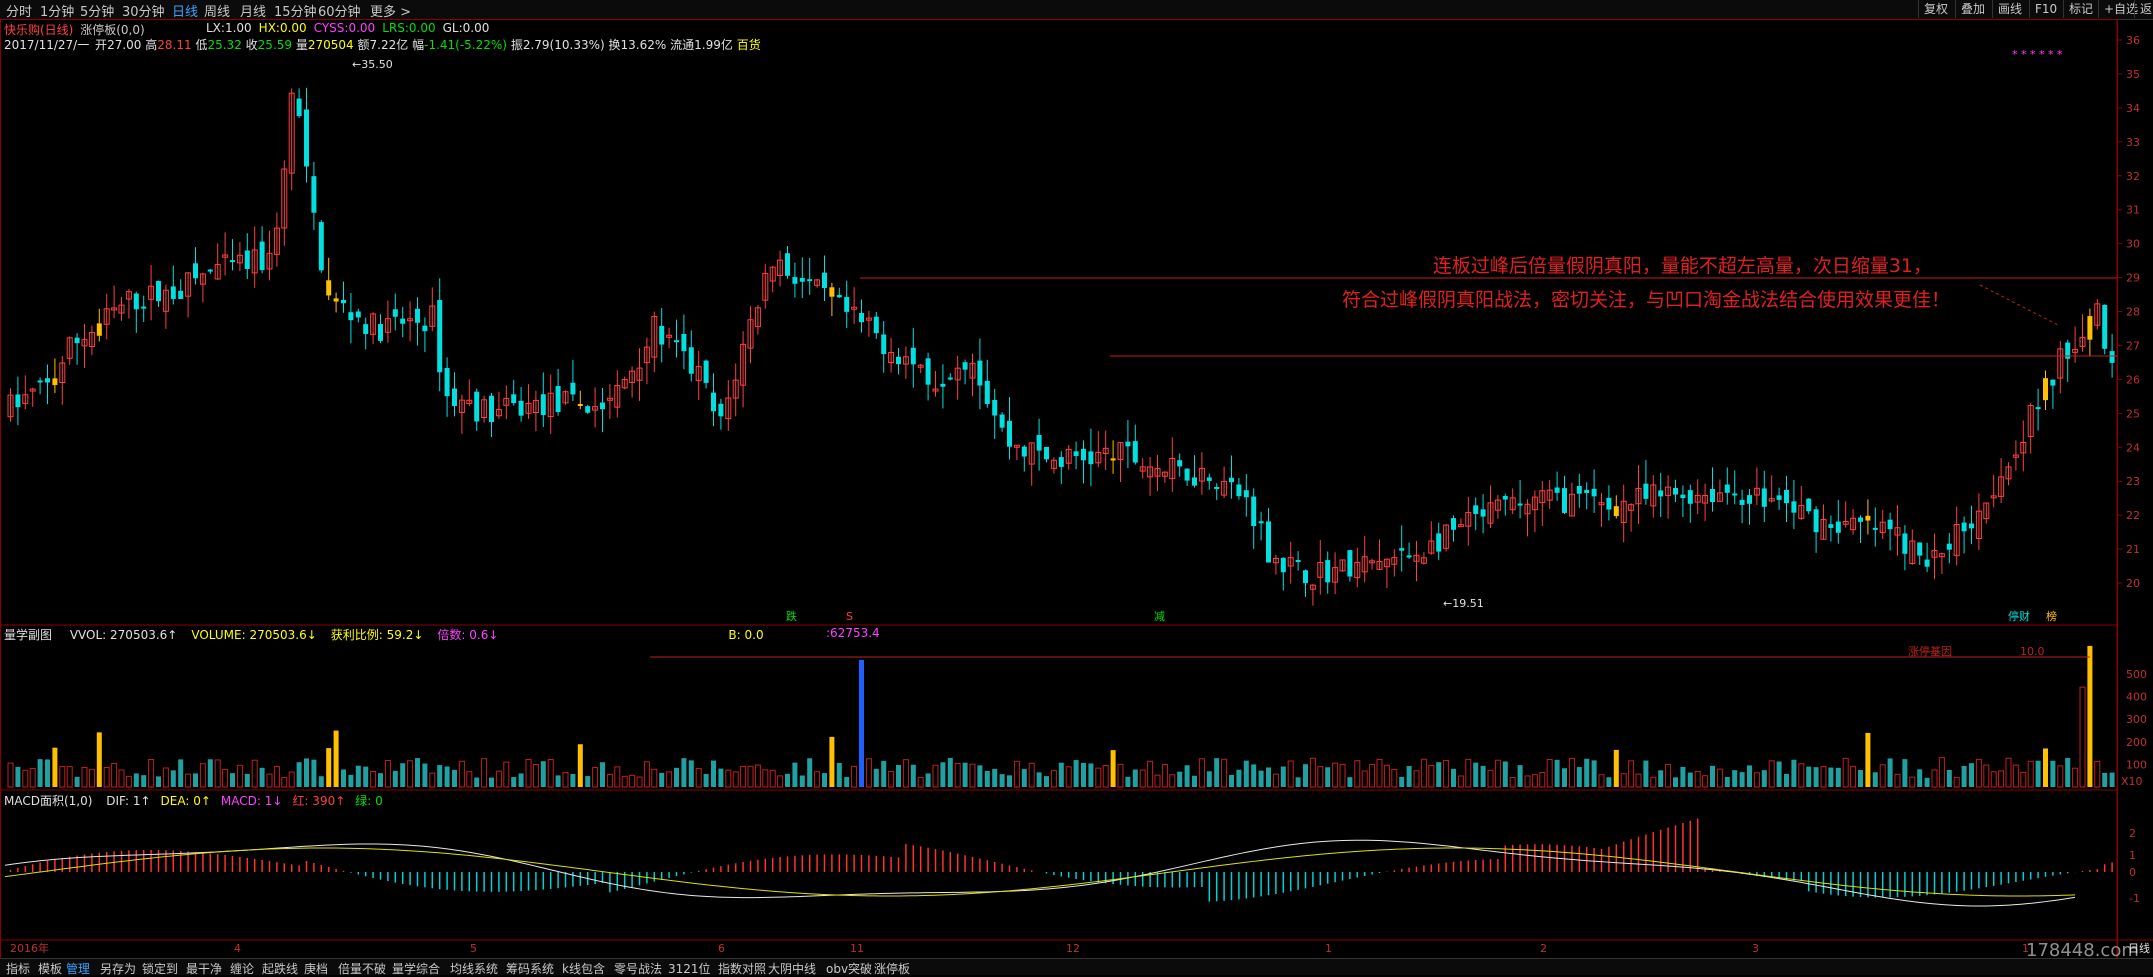 Image resolution: width=2153 pixels, height=977 pixels. What do you see at coordinates (583, 968) in the screenshot?
I see `bottom-tab-13: k线包含` at bounding box center [583, 968].